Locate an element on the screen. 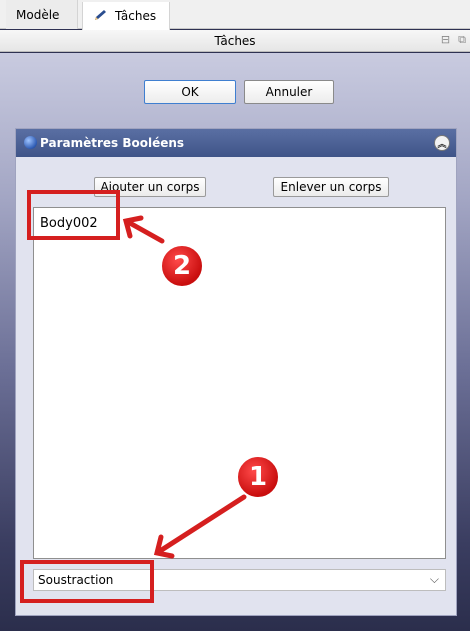  annotation-badge-2: 2 is located at coordinates (182, 266).